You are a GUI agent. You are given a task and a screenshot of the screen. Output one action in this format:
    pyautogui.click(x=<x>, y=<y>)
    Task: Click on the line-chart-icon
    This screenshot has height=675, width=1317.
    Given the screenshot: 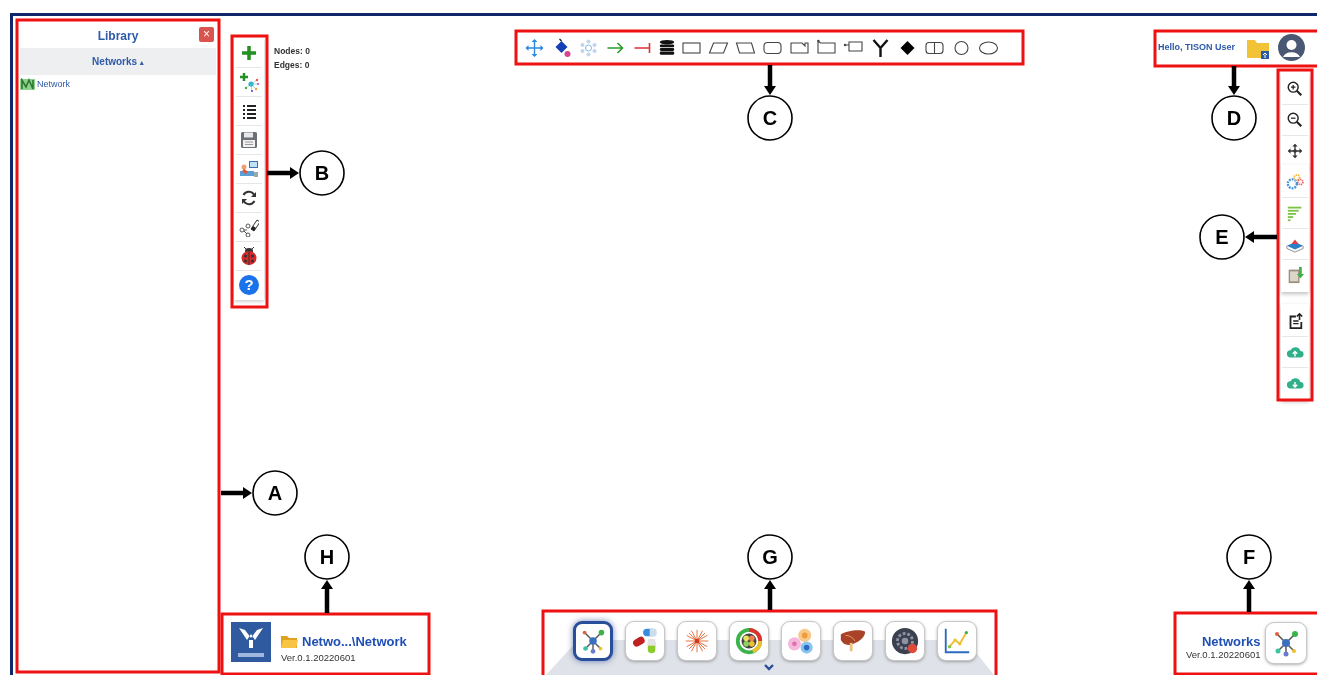 What is the action you would take?
    pyautogui.click(x=957, y=641)
    